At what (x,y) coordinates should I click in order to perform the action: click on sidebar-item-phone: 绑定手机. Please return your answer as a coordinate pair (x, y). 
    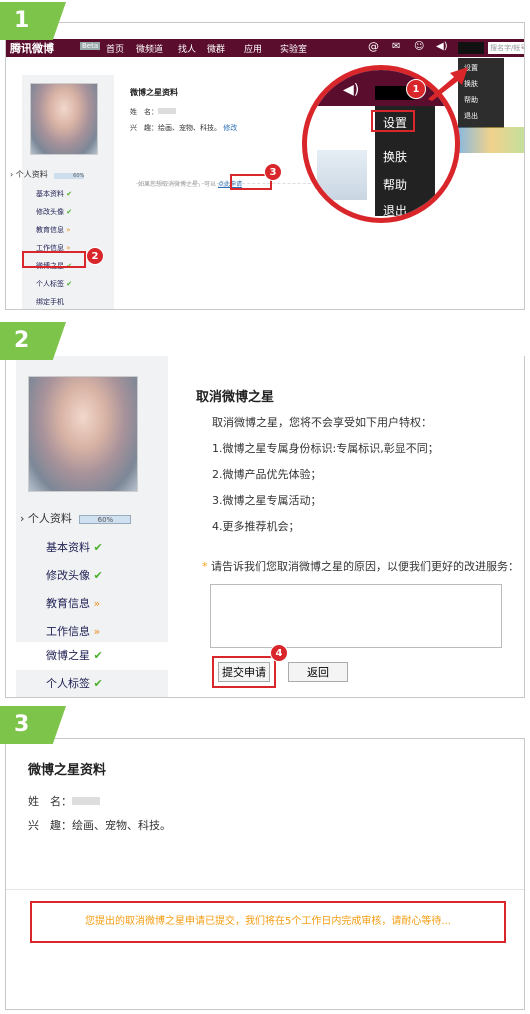
    Looking at the image, I should click on (54, 301).